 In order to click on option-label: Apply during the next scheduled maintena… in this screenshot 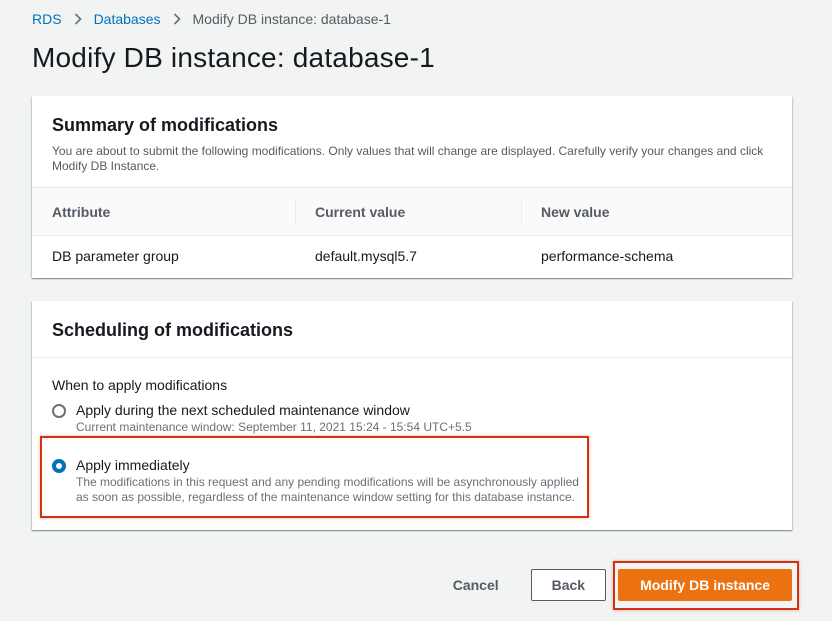, I will do `click(274, 410)`.